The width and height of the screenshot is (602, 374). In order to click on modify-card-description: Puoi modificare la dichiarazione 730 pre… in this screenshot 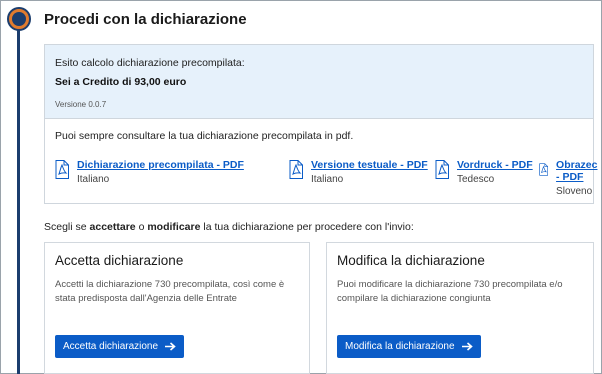, I will do `click(450, 291)`.